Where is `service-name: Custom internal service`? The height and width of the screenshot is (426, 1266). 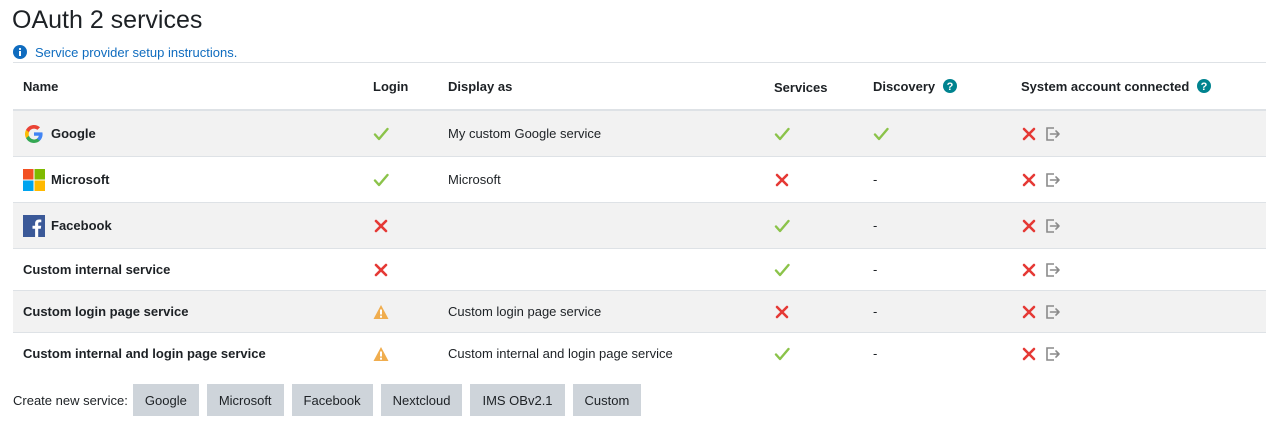 service-name: Custom internal service is located at coordinates (97, 269).